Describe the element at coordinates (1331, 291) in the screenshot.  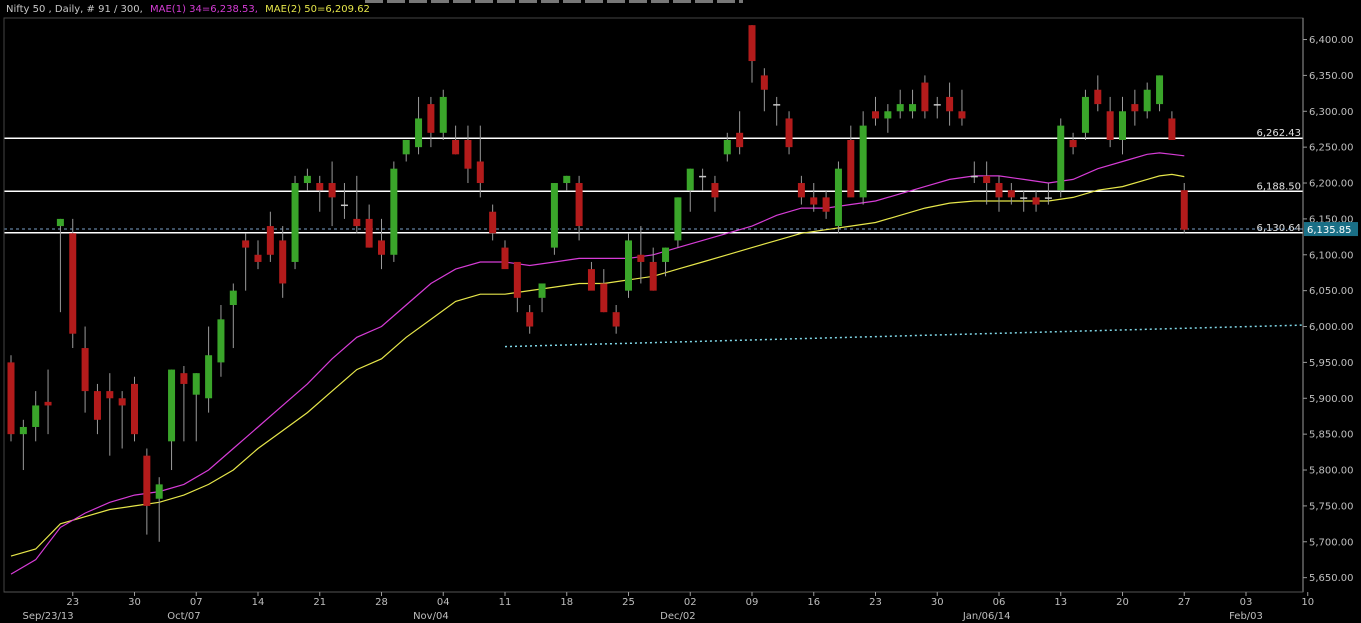
I see `price-tick-label: 6,050.00` at that location.